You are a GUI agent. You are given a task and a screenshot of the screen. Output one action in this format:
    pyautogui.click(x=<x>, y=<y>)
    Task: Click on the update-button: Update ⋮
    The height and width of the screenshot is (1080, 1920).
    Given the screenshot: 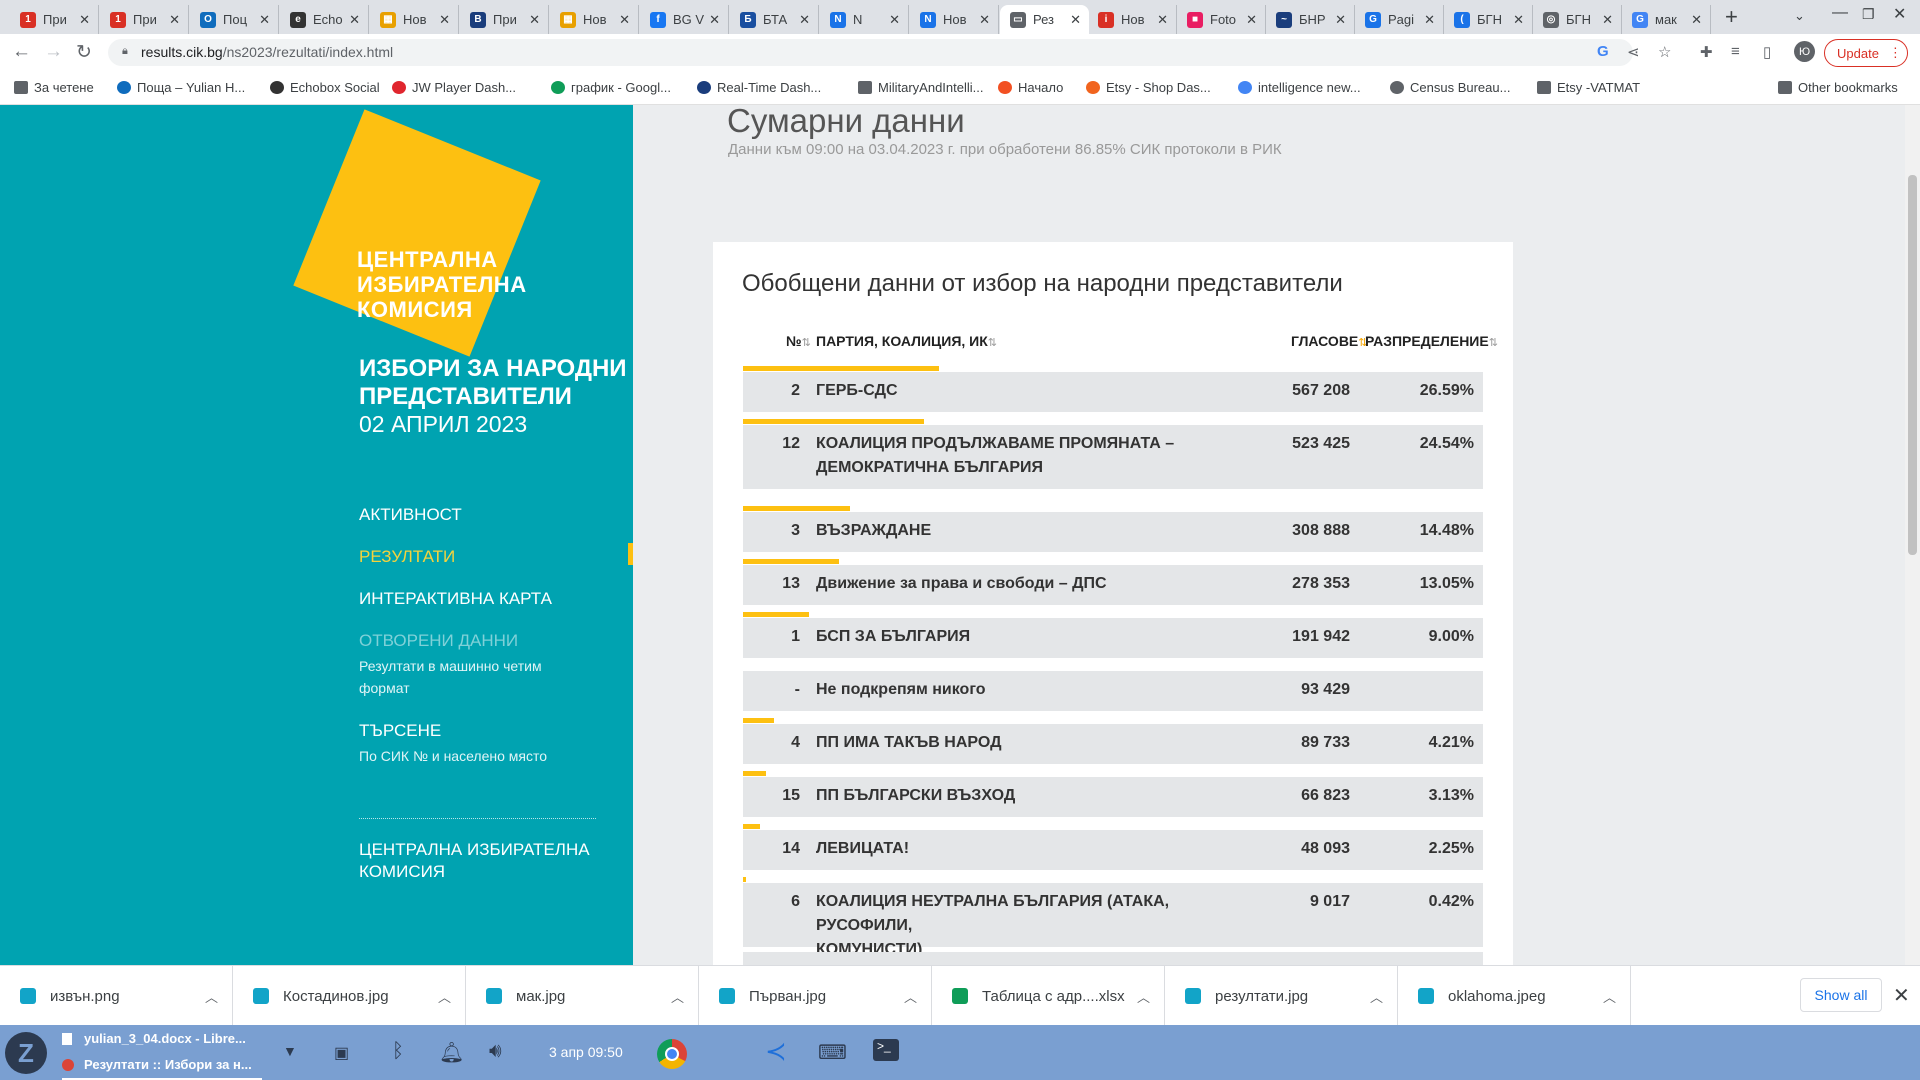 What is the action you would take?
    pyautogui.click(x=1866, y=53)
    